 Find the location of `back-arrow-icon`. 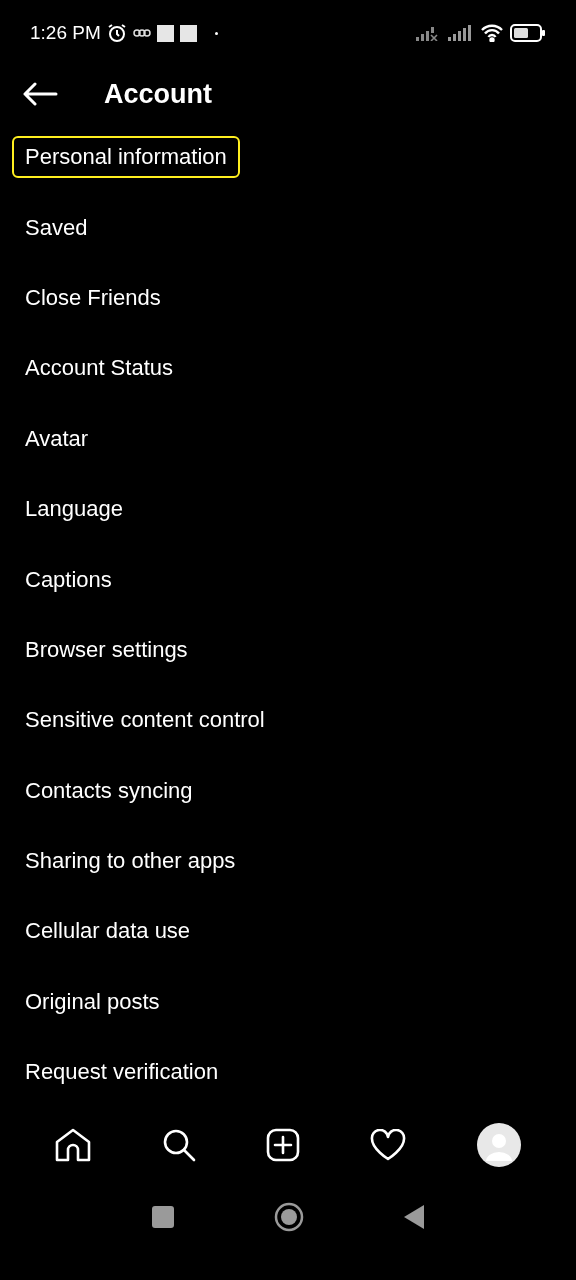

back-arrow-icon is located at coordinates (40, 94).